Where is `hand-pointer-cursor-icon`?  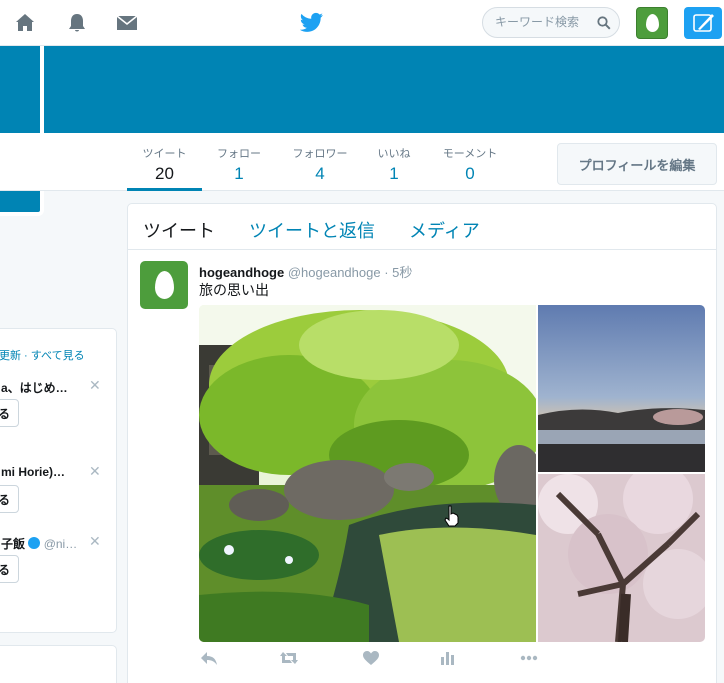
hand-pointer-cursor-icon is located at coordinates (451, 516).